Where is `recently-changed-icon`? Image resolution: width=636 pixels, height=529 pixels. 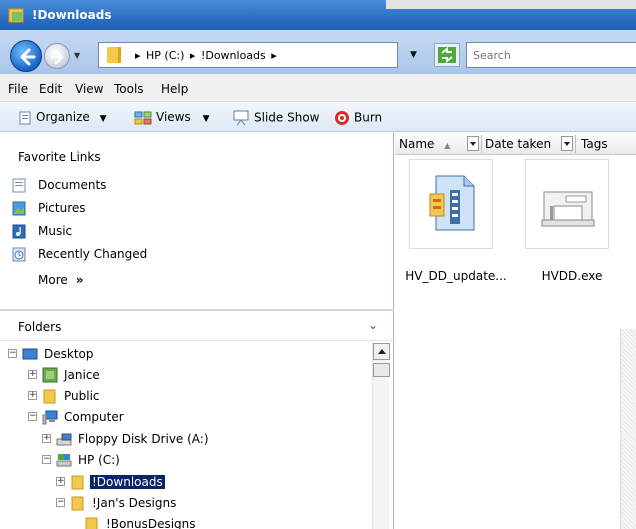
recently-changed-icon is located at coordinates (19, 254).